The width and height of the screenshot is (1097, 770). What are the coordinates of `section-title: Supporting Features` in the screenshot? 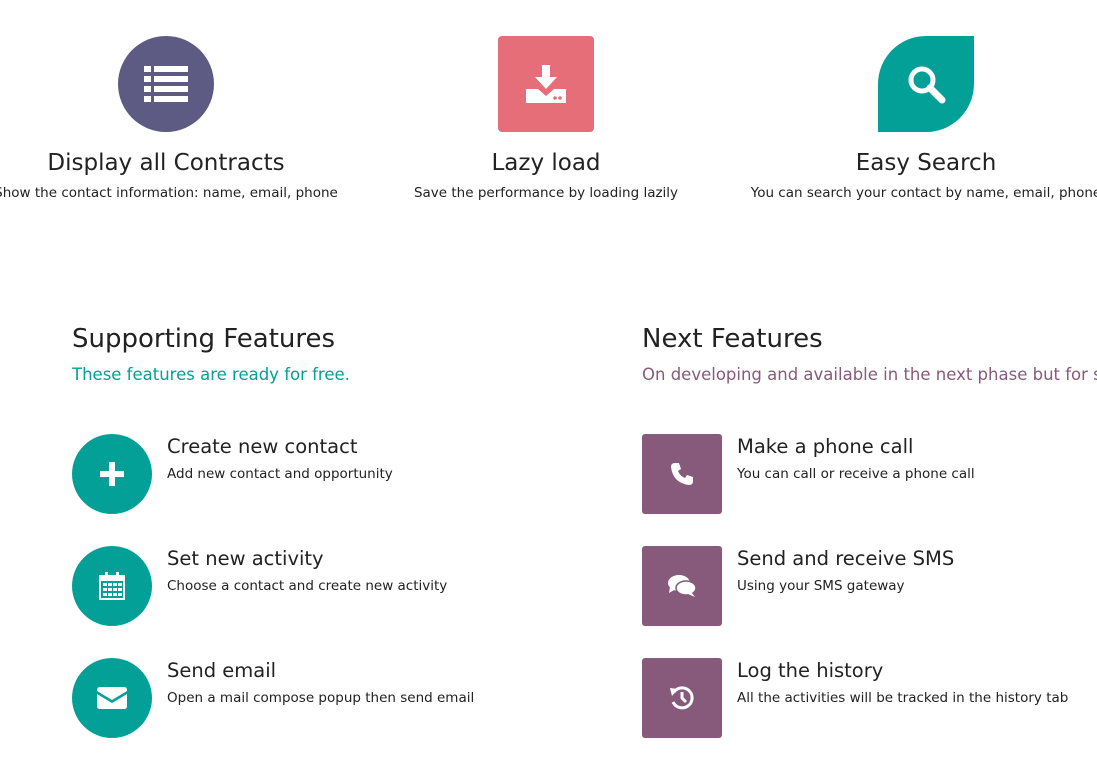 It's located at (204, 339).